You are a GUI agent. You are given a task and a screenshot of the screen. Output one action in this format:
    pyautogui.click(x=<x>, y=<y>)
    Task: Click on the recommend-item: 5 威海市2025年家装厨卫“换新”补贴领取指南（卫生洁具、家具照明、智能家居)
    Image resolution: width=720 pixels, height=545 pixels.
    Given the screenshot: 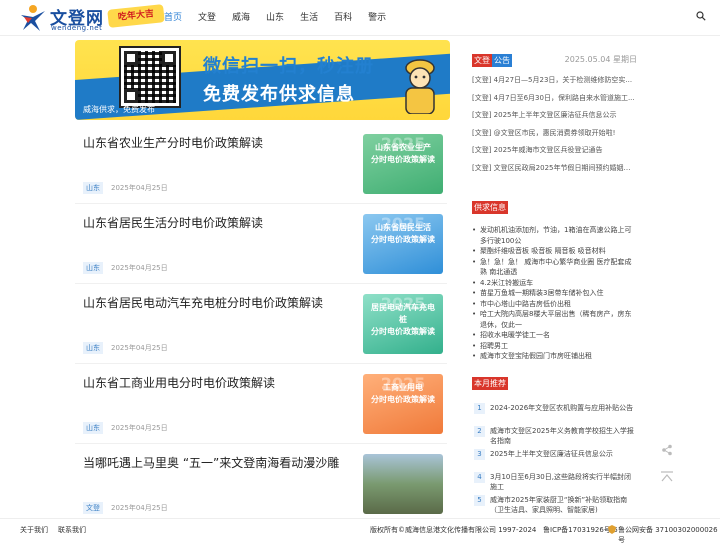 What is the action you would take?
    pyautogui.click(x=554, y=506)
    